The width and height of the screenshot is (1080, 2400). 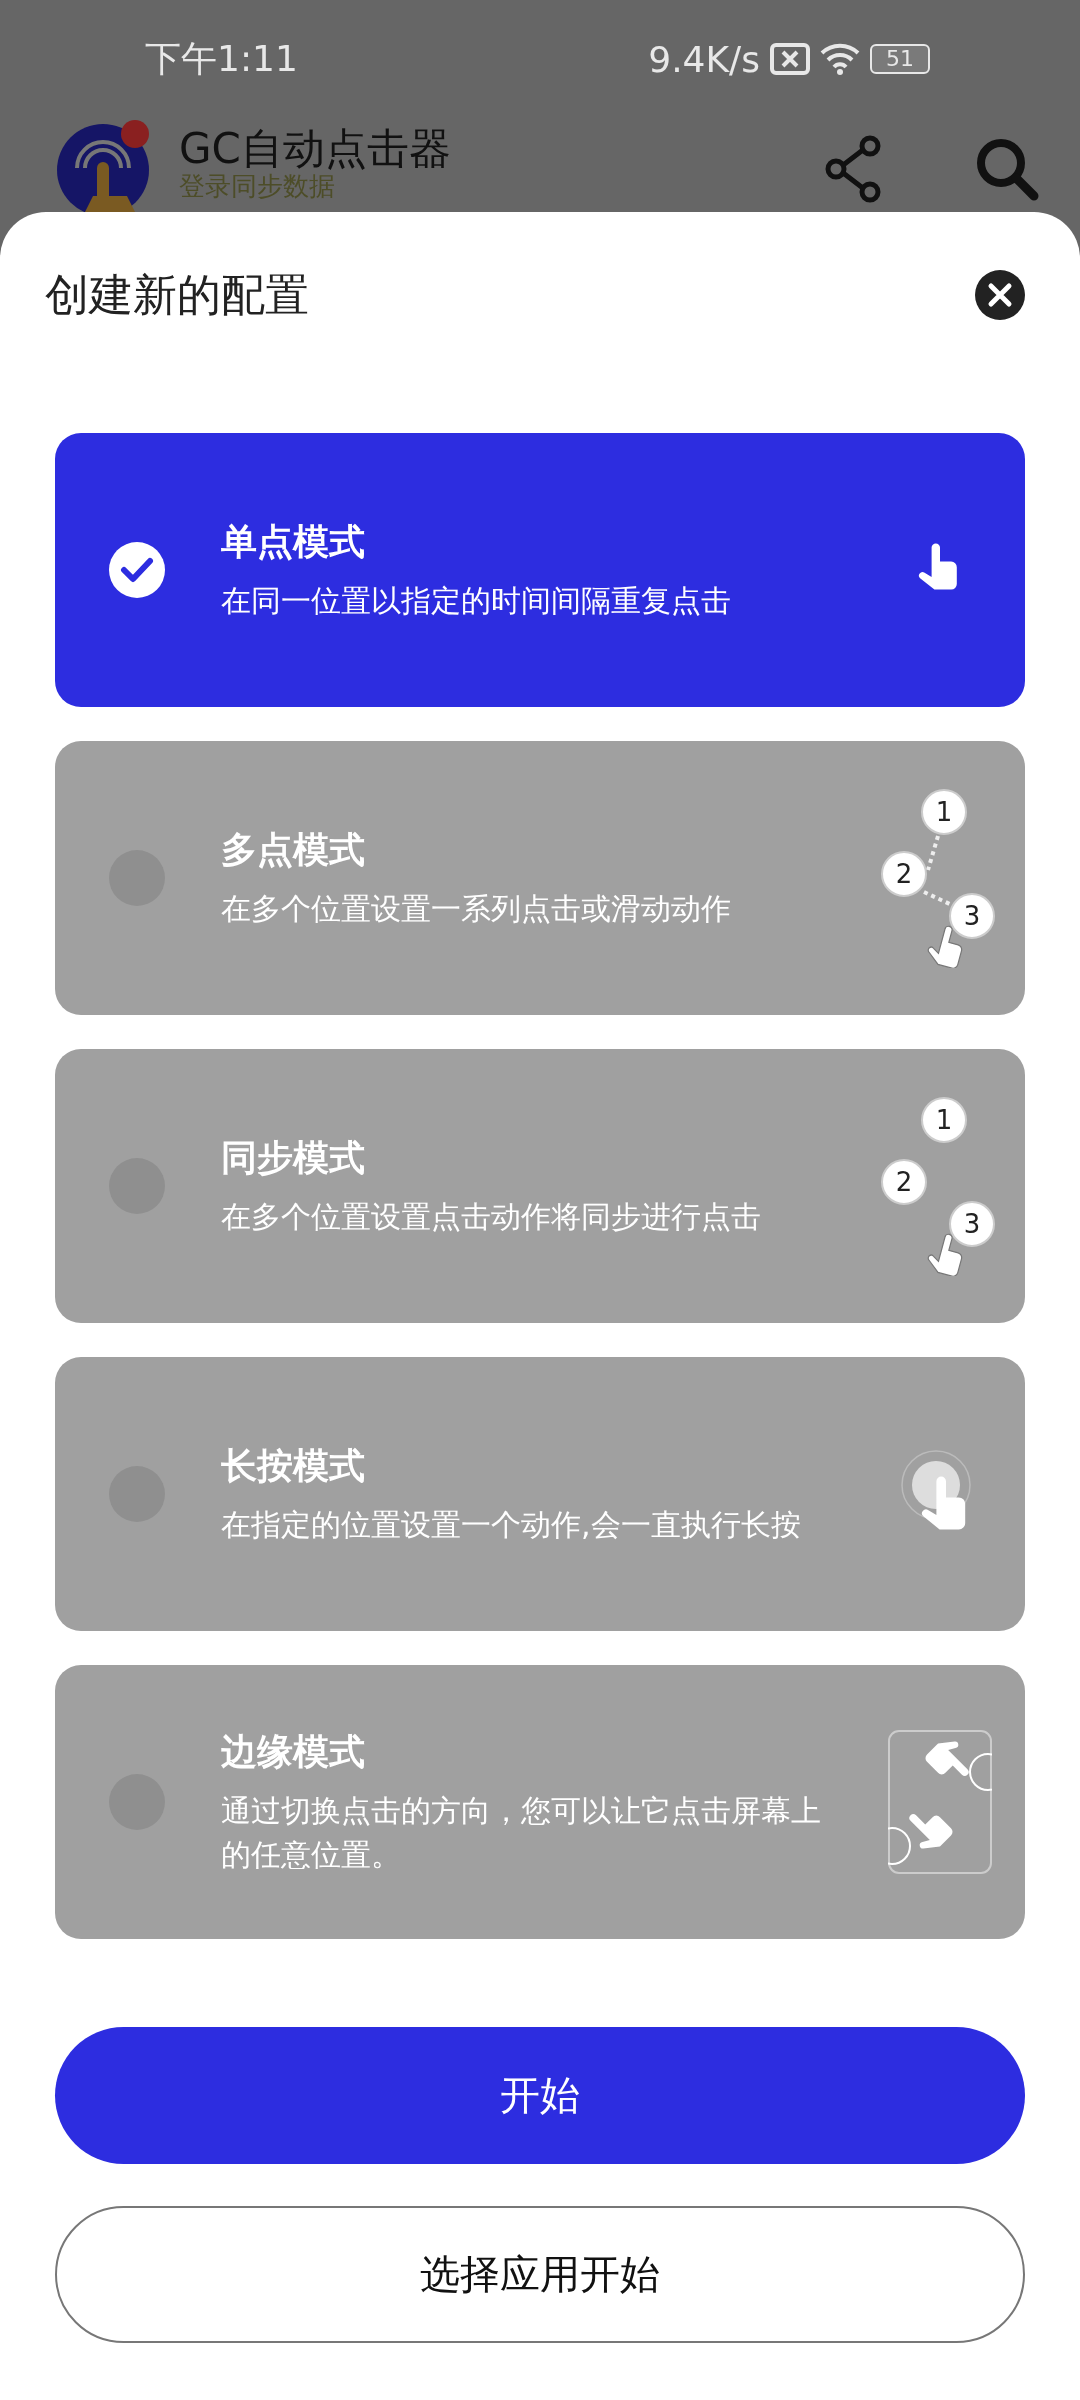 What do you see at coordinates (790, 59) in the screenshot?
I see `sim-icon` at bounding box center [790, 59].